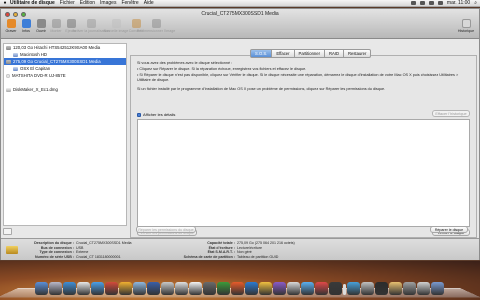 Image resolution: width=480 pixels, height=300 pixels. I want to click on sidebar-disk-item: 120,03 Go Hitachi HTS542512K9SA00 Media, so click(65, 47).